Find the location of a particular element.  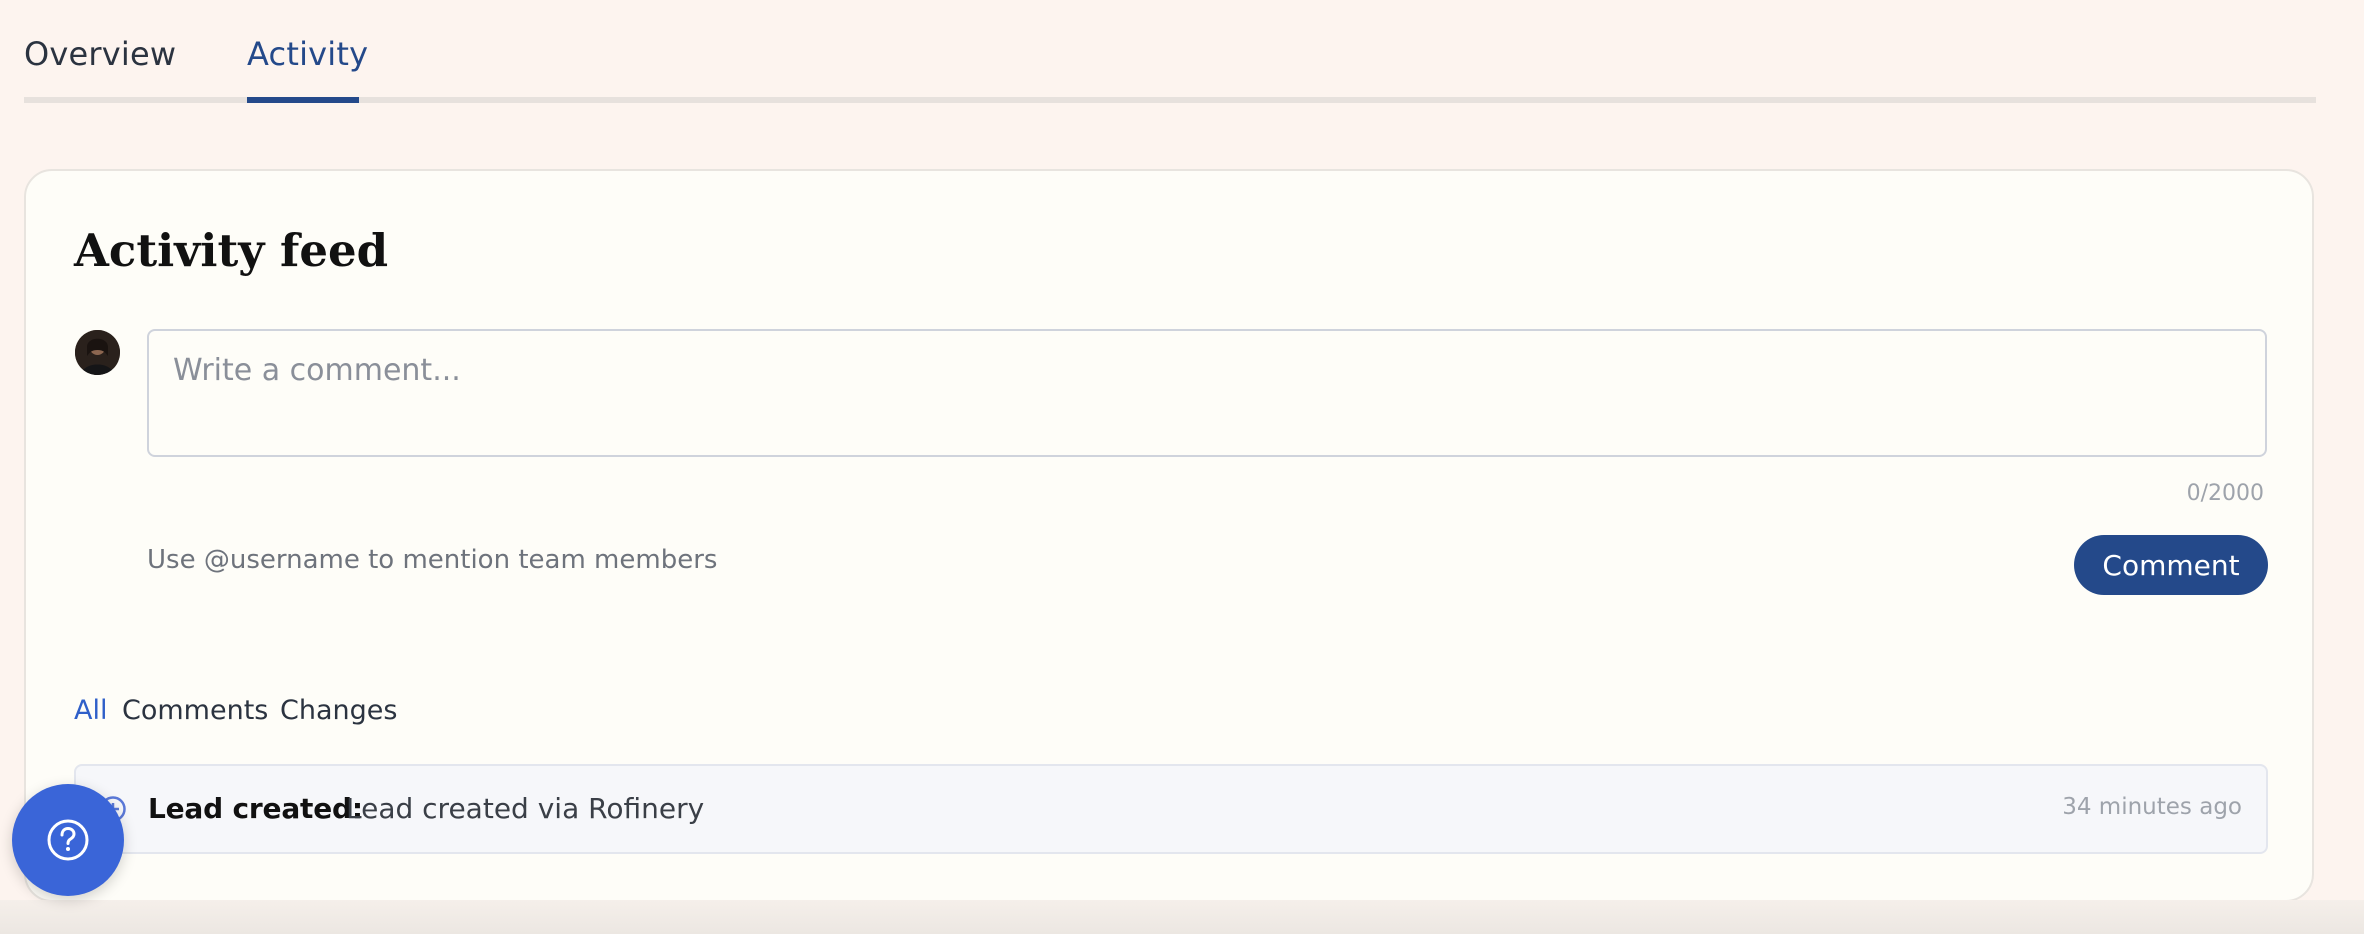

tab-bar: Overview Activity is located at coordinates (1170, 52).